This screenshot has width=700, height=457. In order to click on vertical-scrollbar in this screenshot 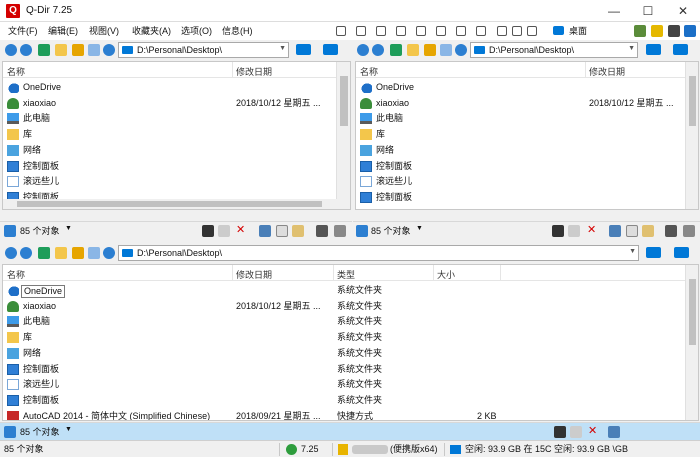, I will do `click(343, 130)`.